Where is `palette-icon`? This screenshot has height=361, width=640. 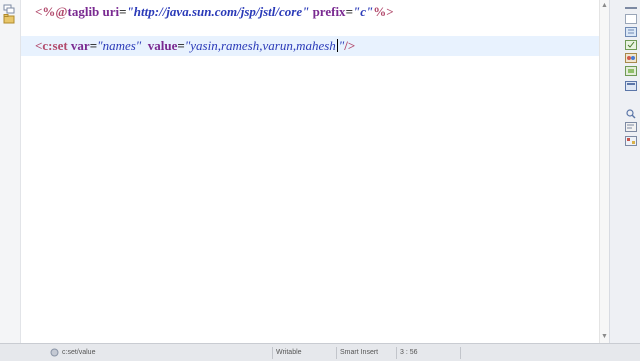
palette-icon is located at coordinates (631, 58).